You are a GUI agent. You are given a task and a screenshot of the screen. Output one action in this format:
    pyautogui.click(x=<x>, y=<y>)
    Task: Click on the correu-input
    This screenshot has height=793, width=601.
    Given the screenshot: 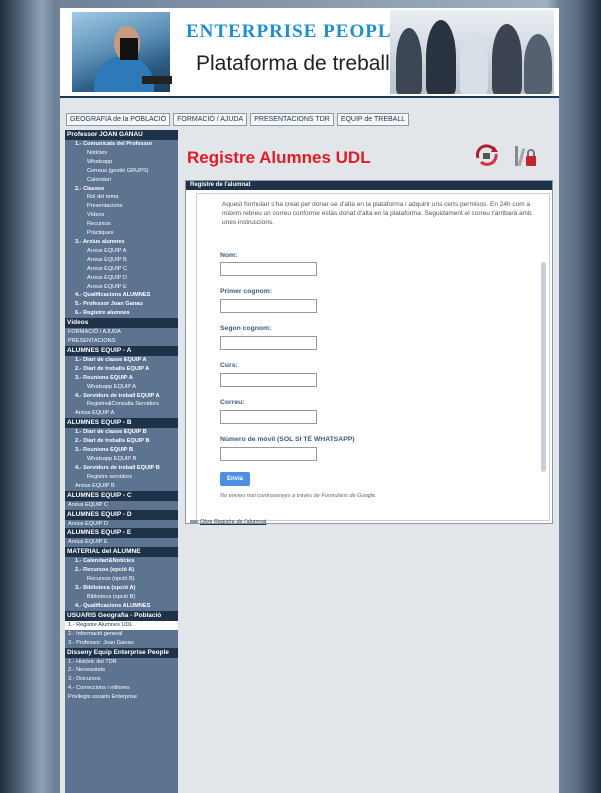 What is the action you would take?
    pyautogui.click(x=268, y=417)
    